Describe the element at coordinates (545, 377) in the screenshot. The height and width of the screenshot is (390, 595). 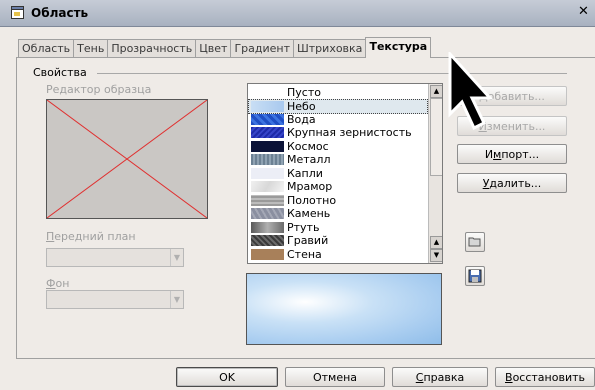
I see `reset-button: Восстановить` at that location.